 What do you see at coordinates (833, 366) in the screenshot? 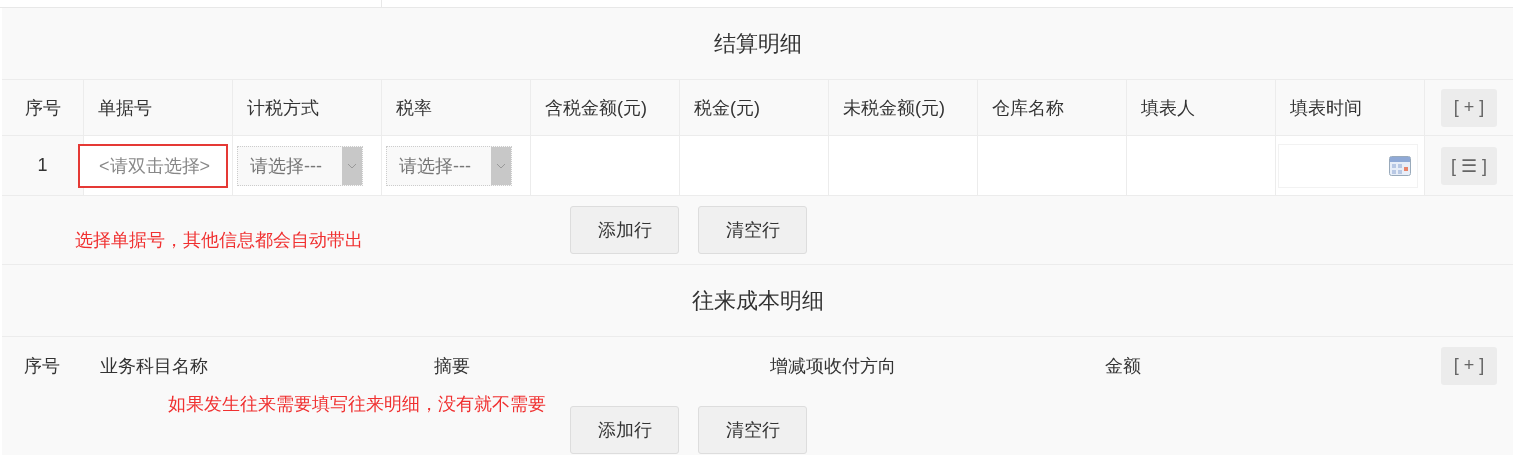
I see `column-header: 增减项收付方向` at bounding box center [833, 366].